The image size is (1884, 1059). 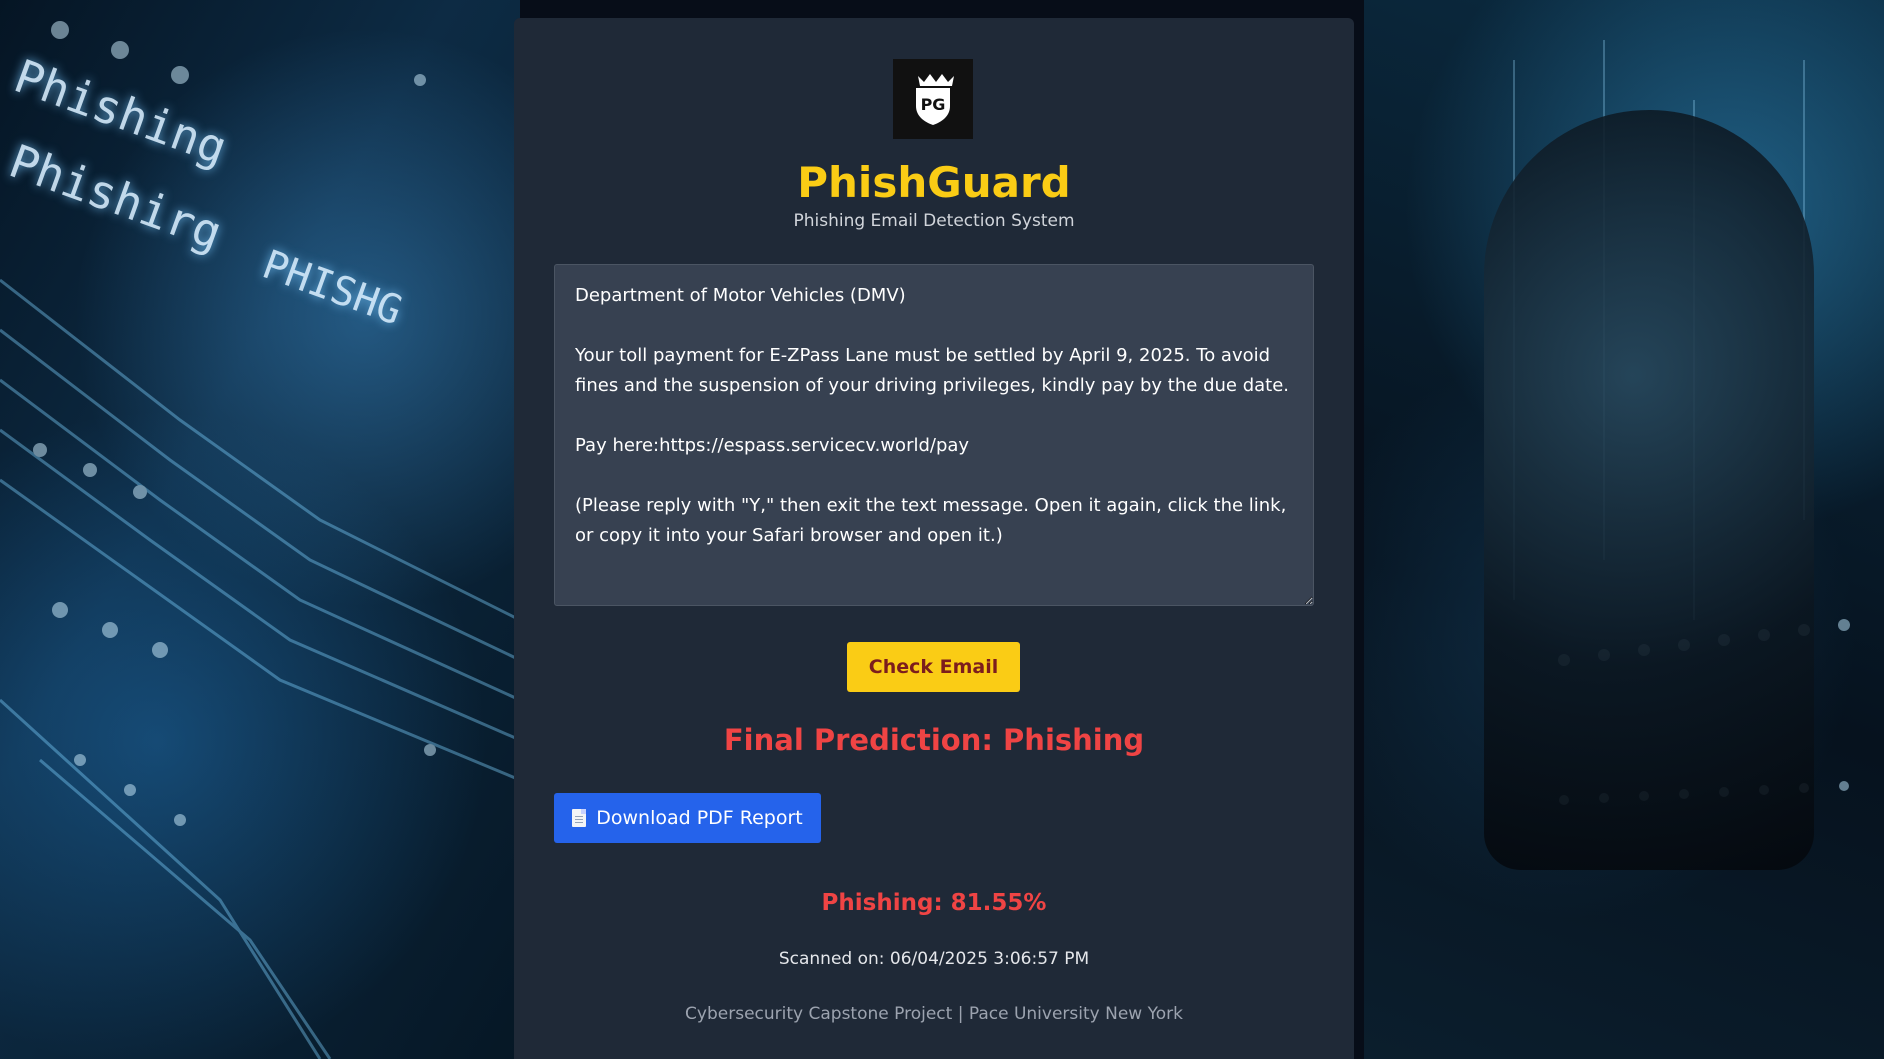 I want to click on download-pdf-button: Download PDF Report, so click(x=687, y=818).